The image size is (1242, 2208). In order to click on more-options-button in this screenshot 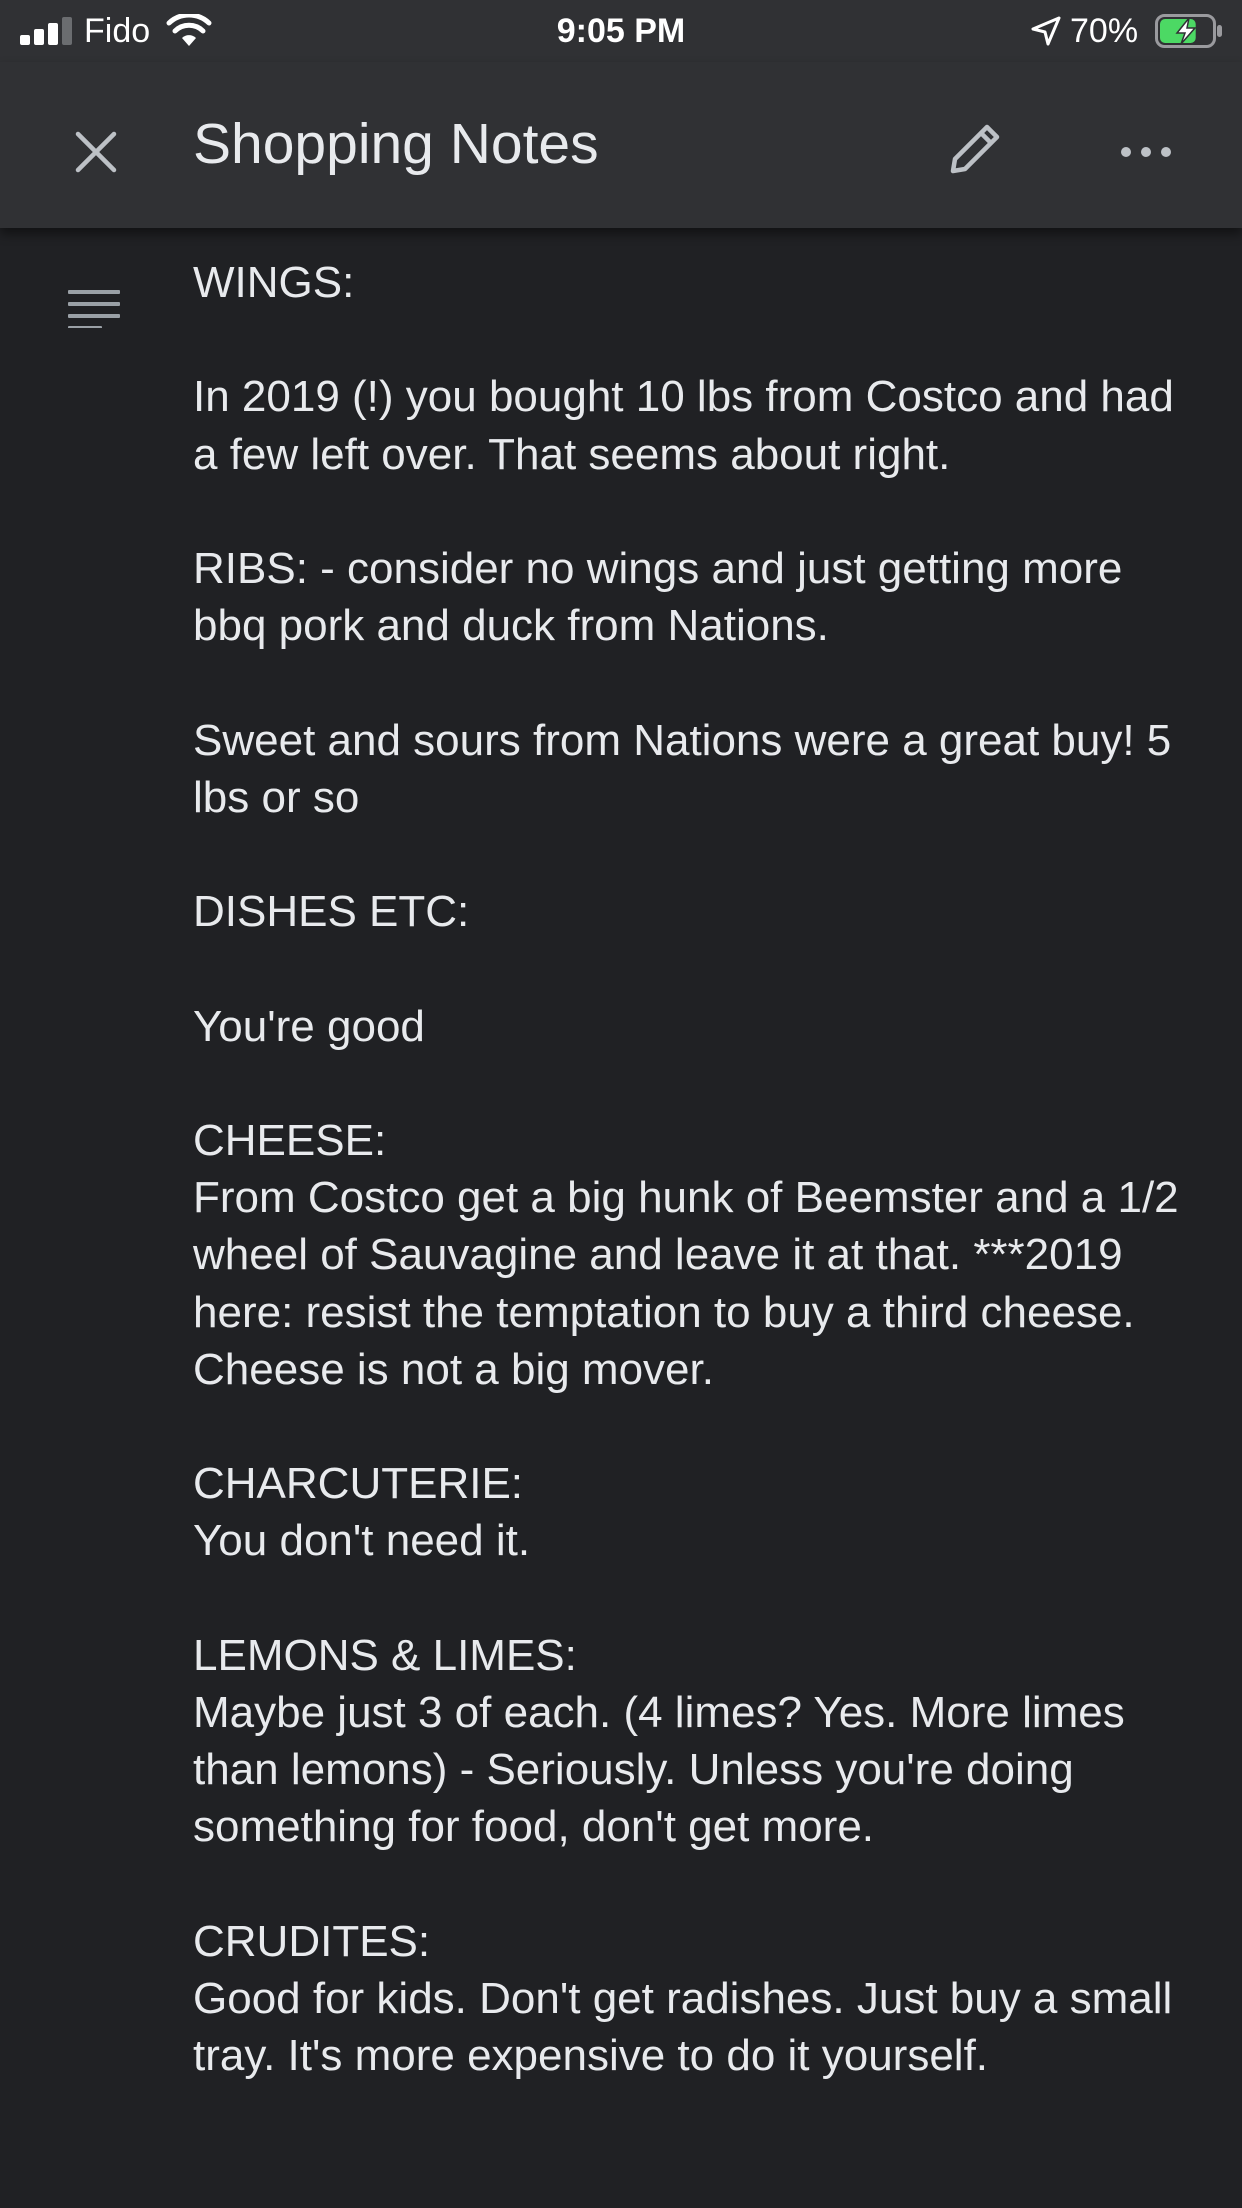, I will do `click(1146, 152)`.